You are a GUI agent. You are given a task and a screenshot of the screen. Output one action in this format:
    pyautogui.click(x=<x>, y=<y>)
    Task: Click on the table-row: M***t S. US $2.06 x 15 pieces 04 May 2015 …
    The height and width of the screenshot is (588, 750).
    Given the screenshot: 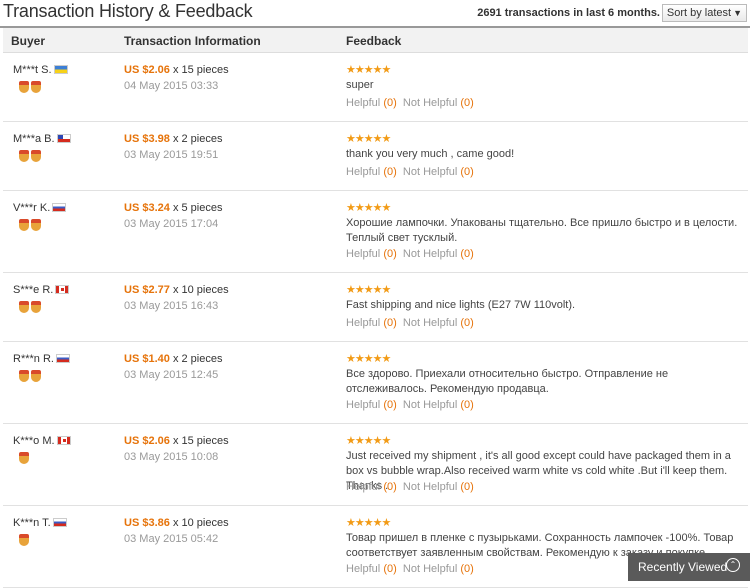 What is the action you would take?
    pyautogui.click(x=375, y=87)
    